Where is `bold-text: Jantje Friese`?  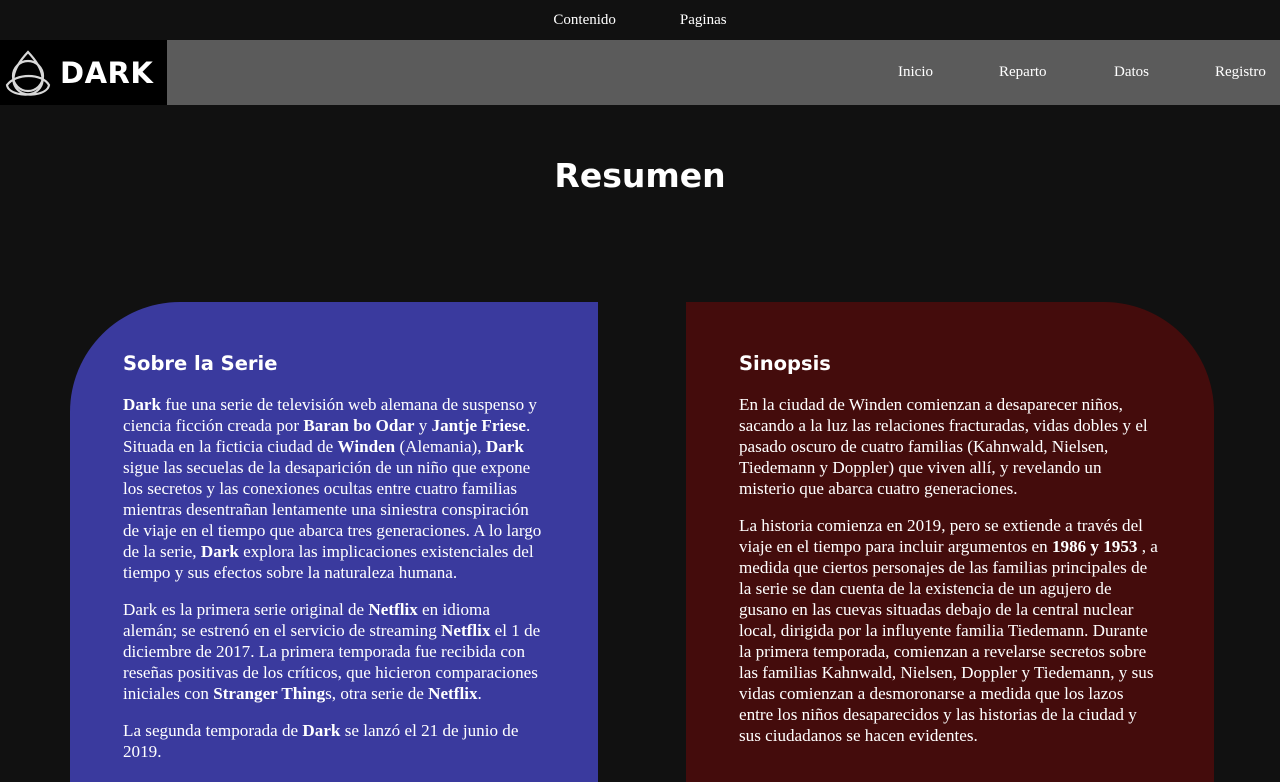
bold-text: Jantje Friese is located at coordinates (479, 425).